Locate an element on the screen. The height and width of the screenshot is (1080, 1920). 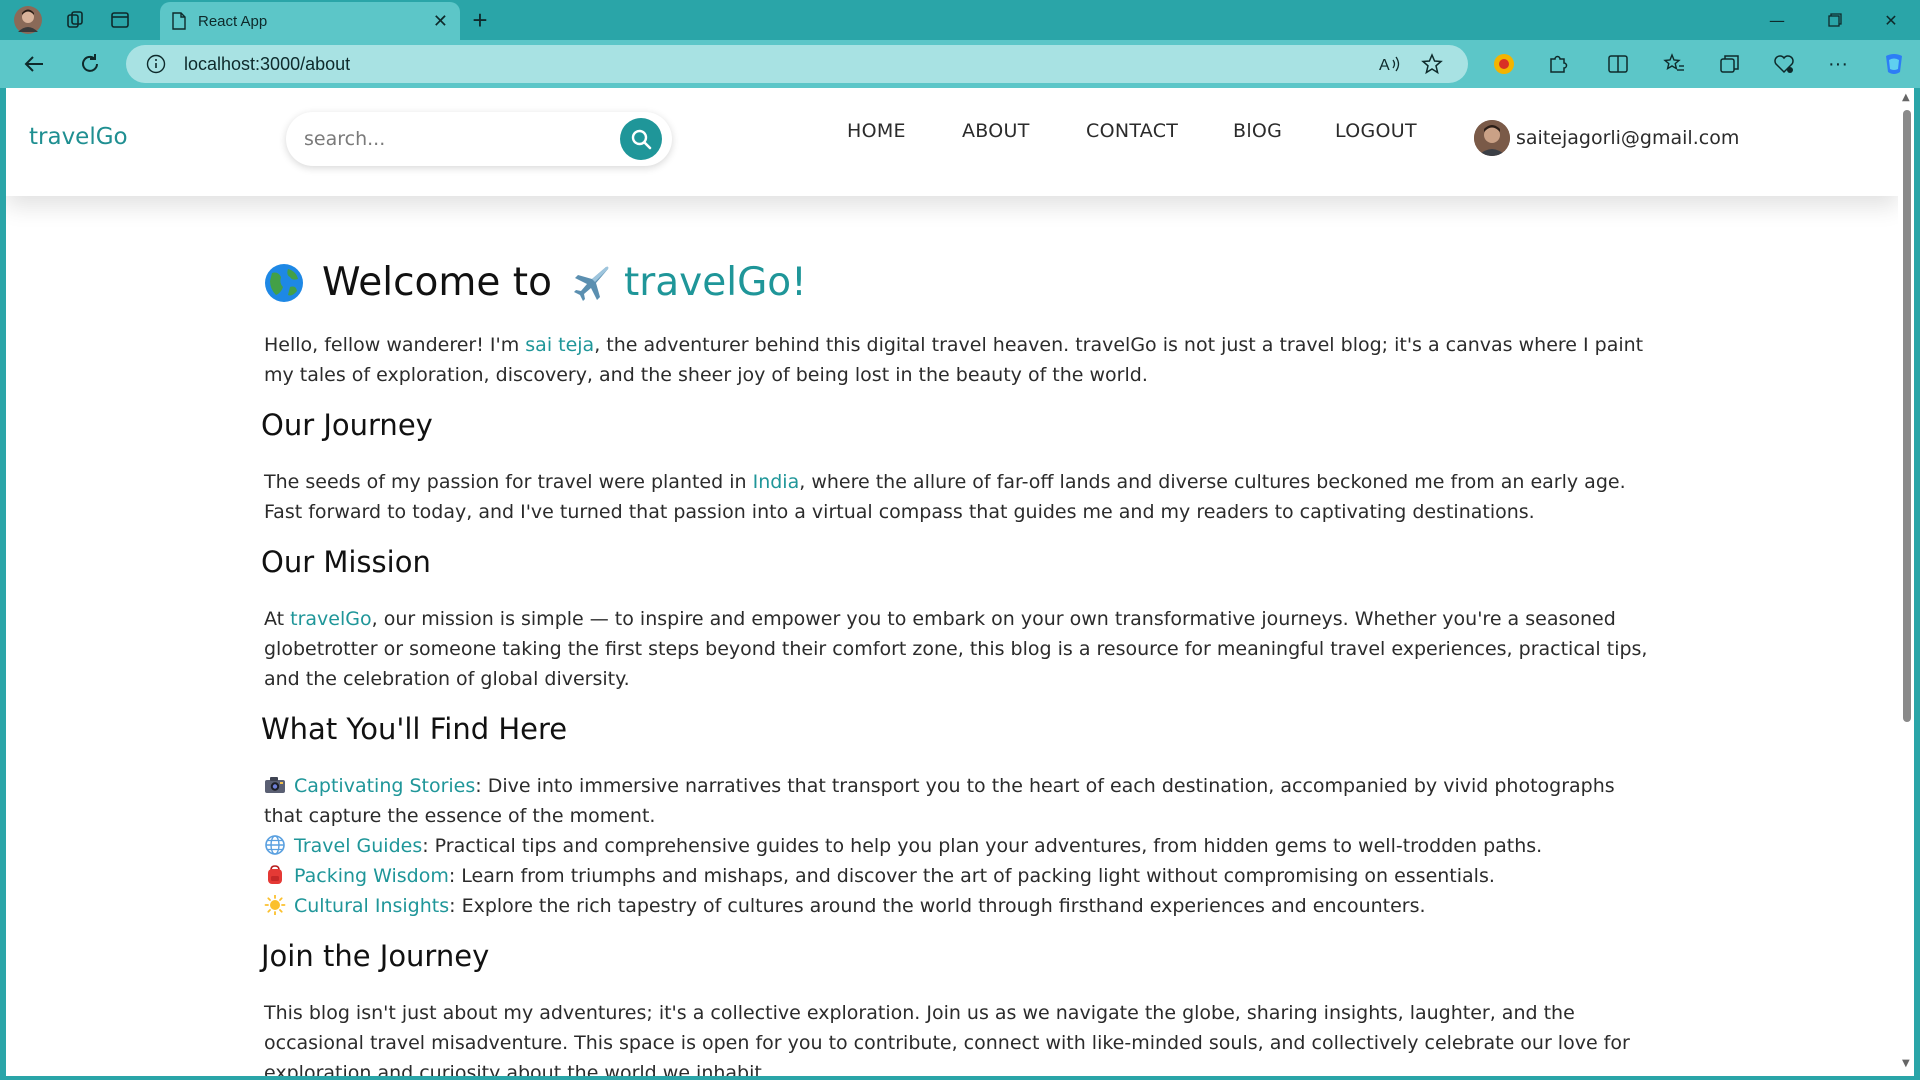
journey-heading: Our Journey is located at coordinates (347, 425).